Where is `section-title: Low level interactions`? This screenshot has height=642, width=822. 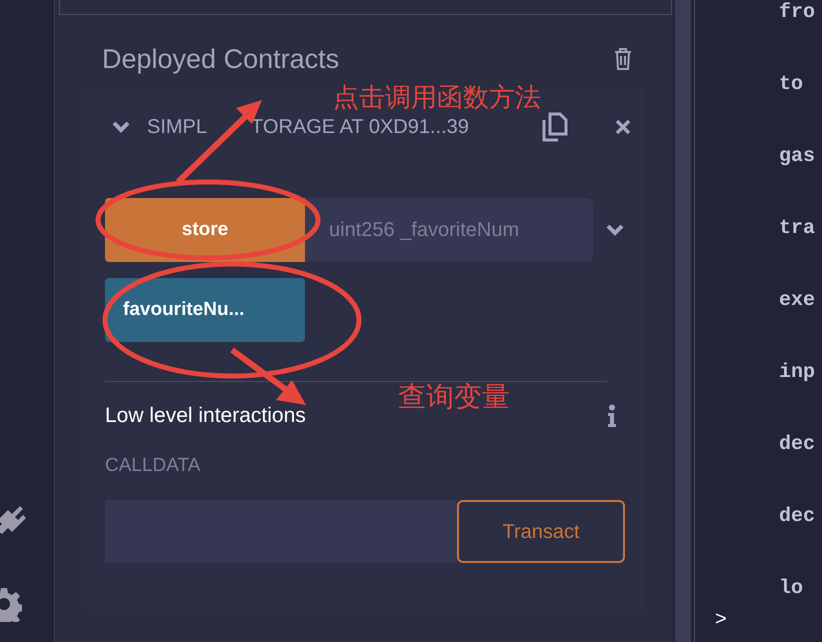 section-title: Low level interactions is located at coordinates (205, 416).